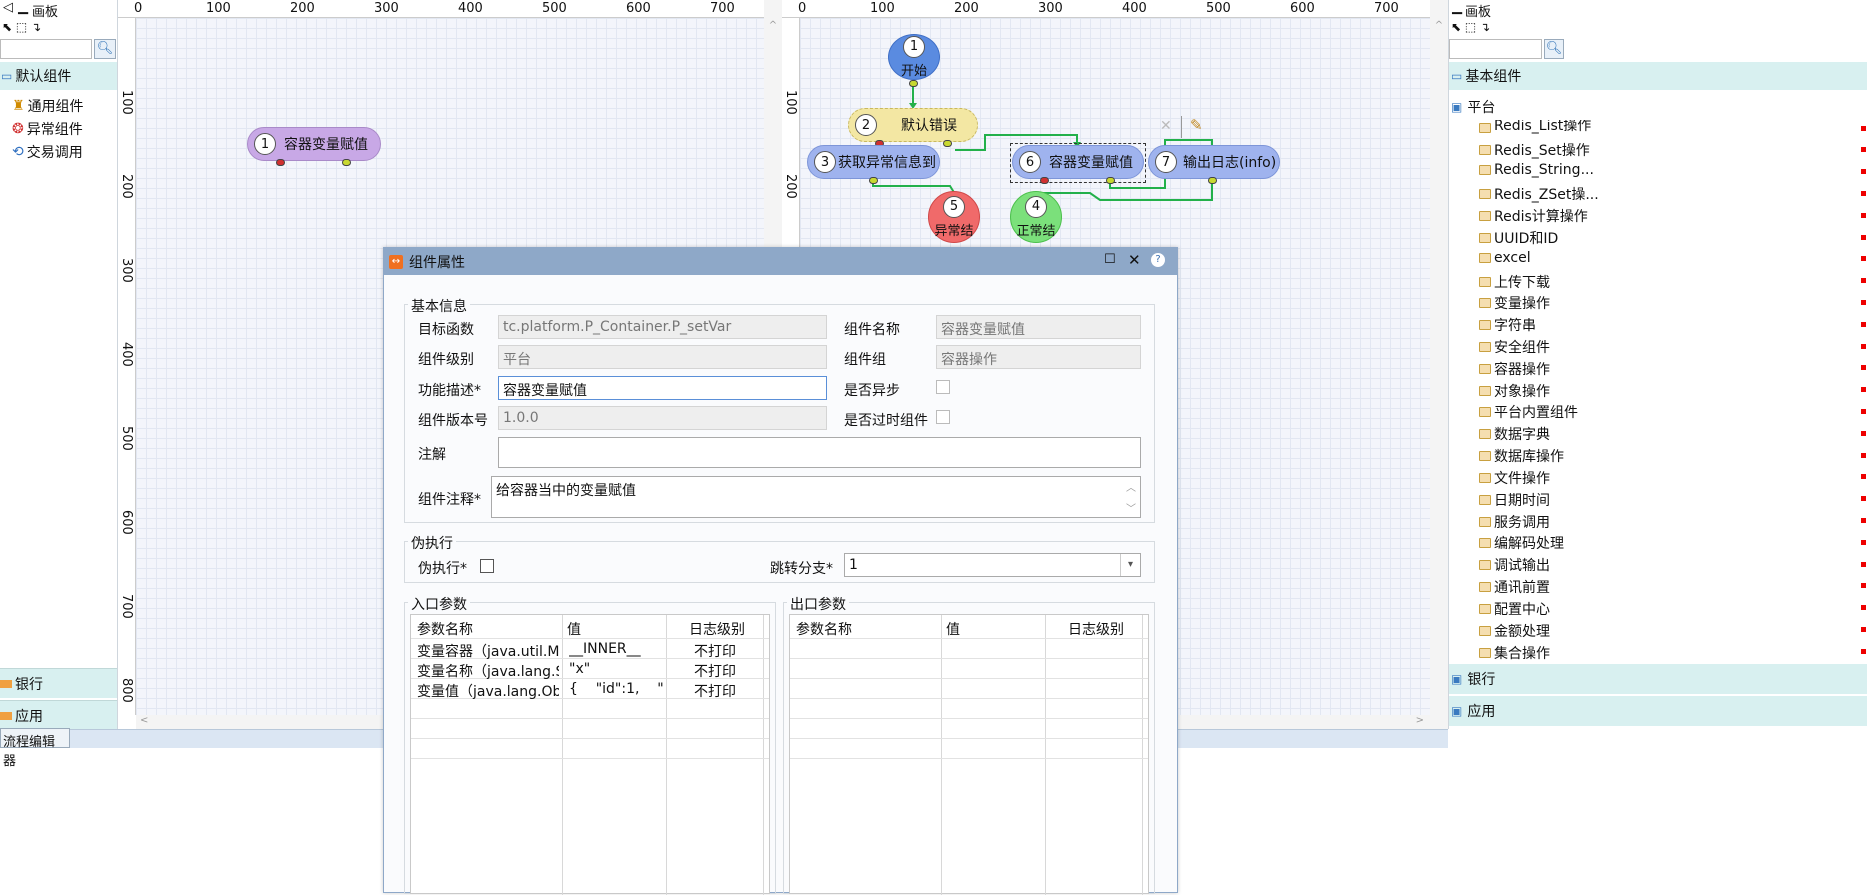 This screenshot has height=895, width=1867. What do you see at coordinates (29, 716) in the screenshot?
I see `app-group-label: 应用` at bounding box center [29, 716].